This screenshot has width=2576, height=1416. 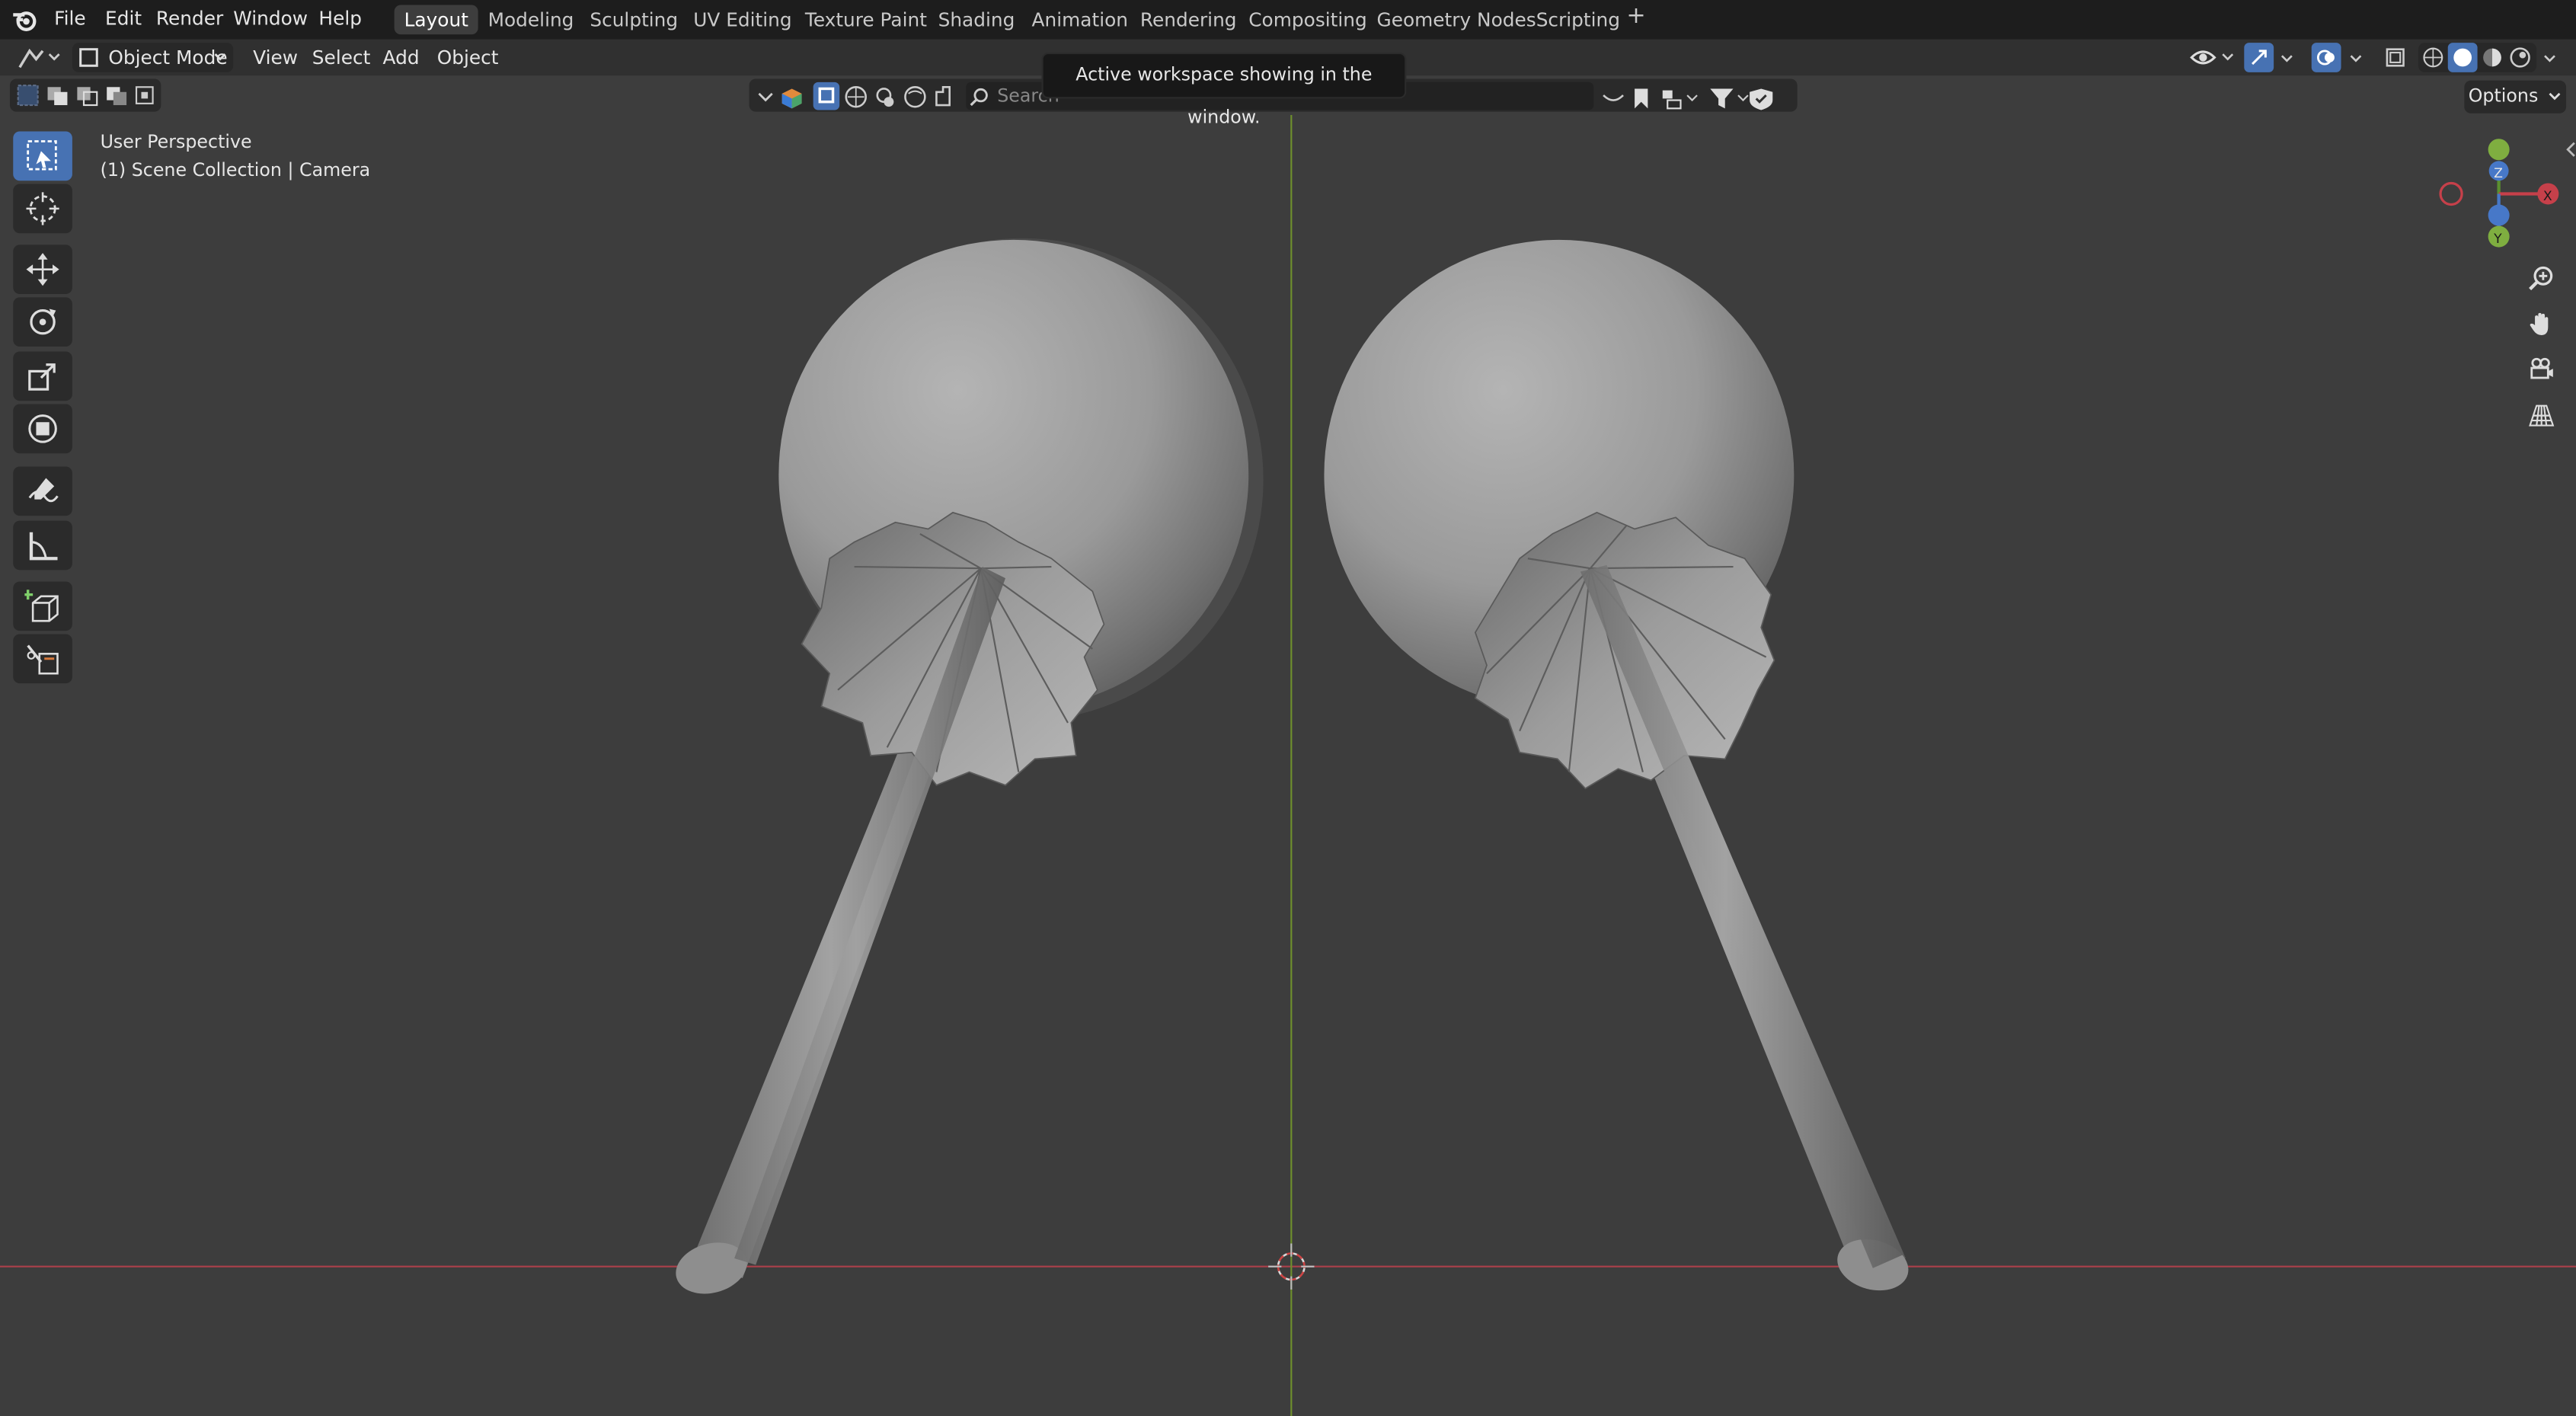 I want to click on transform-icon, so click(x=42, y=428).